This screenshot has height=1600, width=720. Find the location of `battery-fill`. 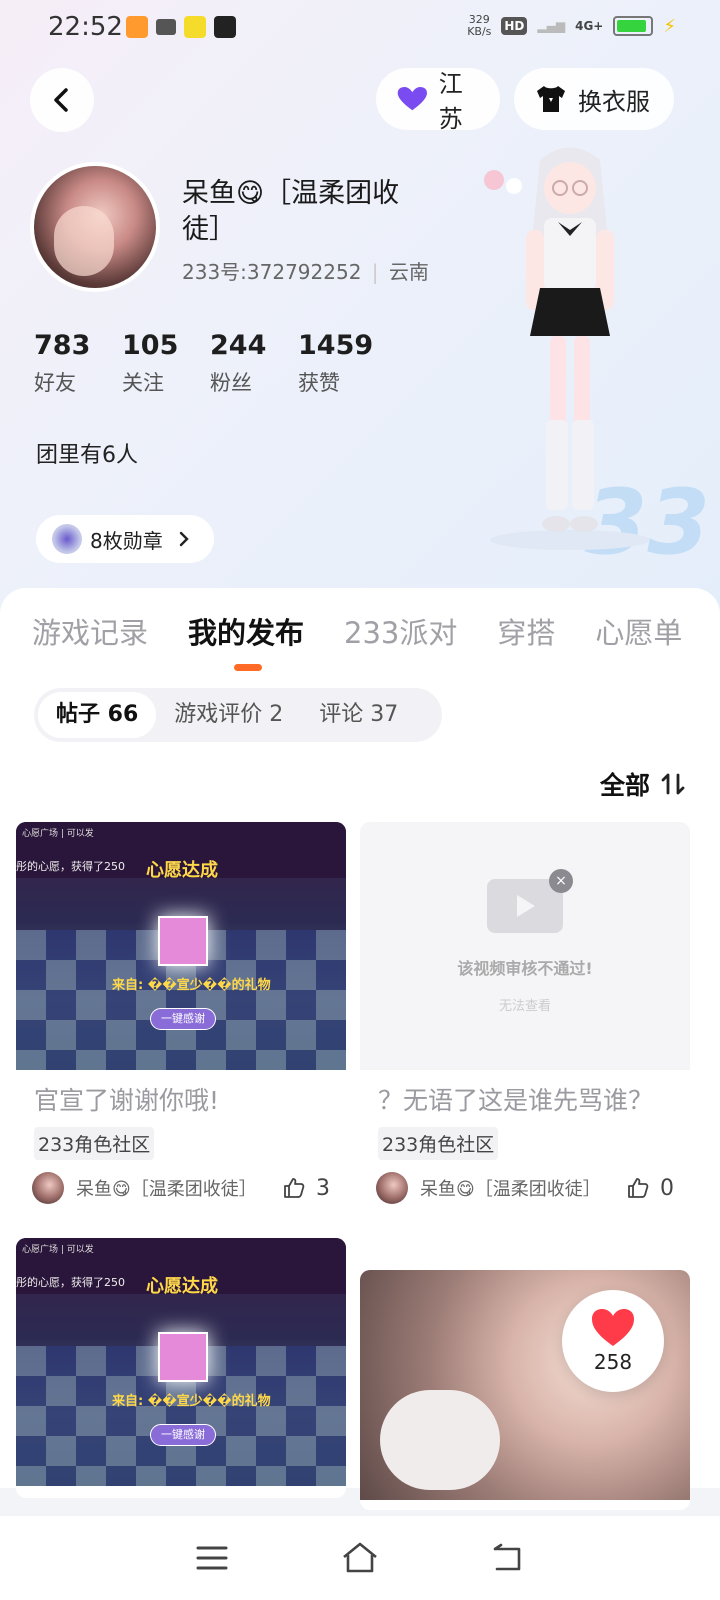

battery-fill is located at coordinates (631, 26).